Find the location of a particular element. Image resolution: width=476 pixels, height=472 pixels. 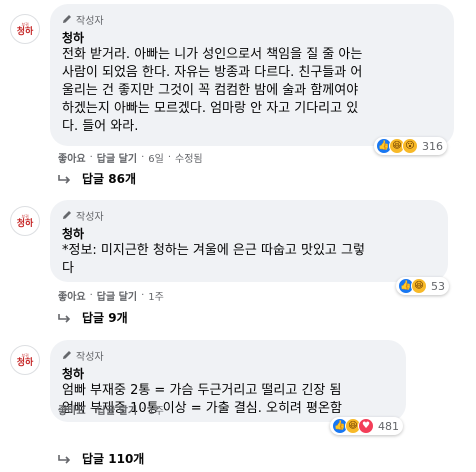

edited-label: 수정됨 is located at coordinates (189, 159).